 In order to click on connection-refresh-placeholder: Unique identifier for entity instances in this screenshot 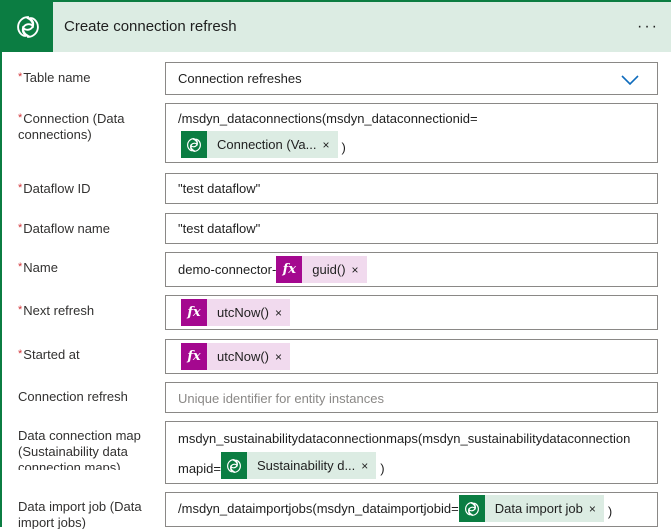, I will do `click(281, 398)`.